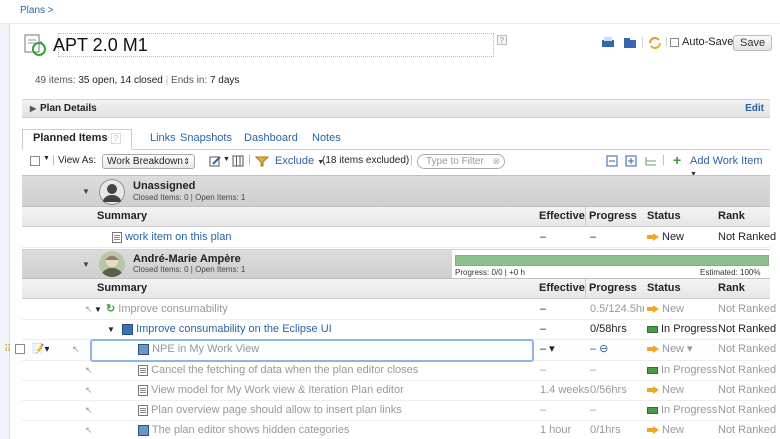 The width and height of the screenshot is (780, 439). What do you see at coordinates (206, 139) in the screenshot?
I see `tab-snapshots: Snapshots` at bounding box center [206, 139].